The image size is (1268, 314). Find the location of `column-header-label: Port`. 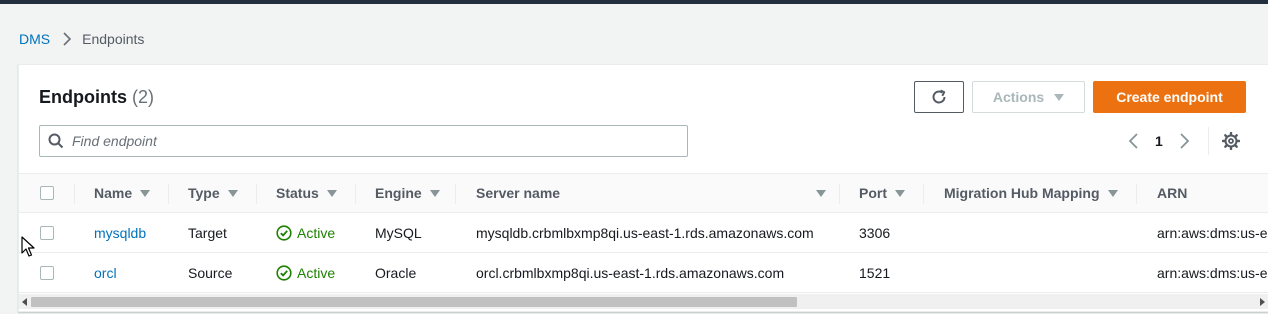

column-header-label: Port is located at coordinates (873, 193).